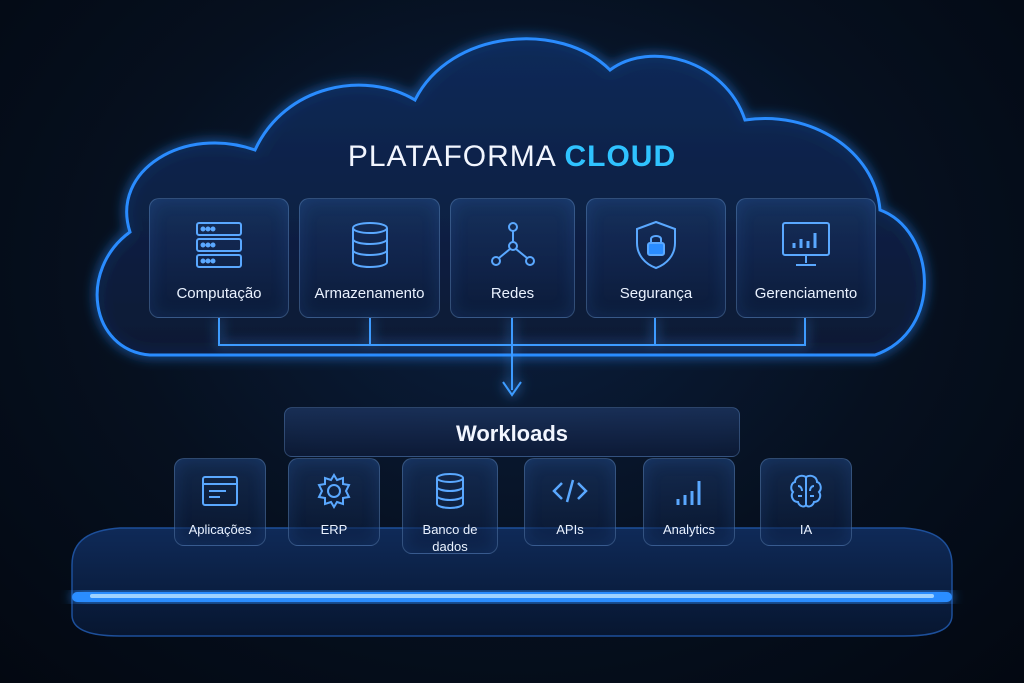 The height and width of the screenshot is (683, 1024). I want to click on network-icon, so click(512, 244).